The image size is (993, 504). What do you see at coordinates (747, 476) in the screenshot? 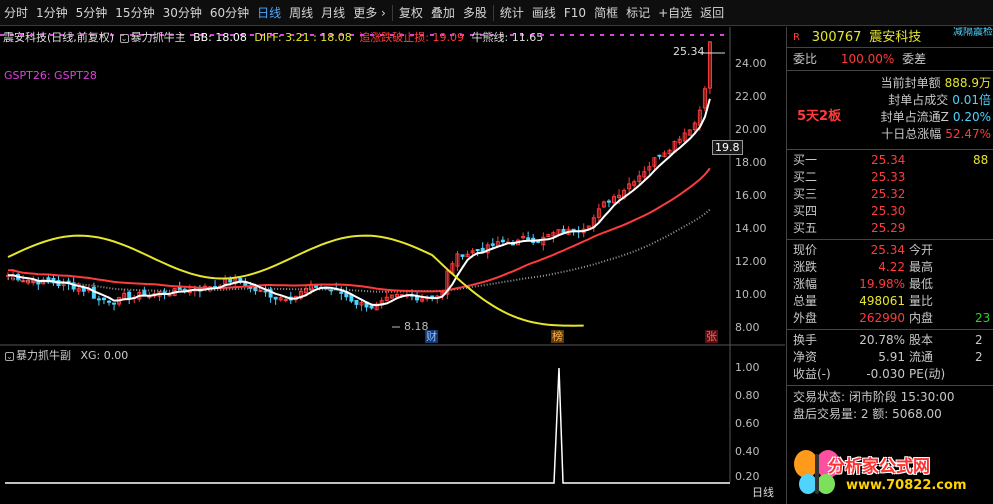
I see `sub-axis-tick: 0.20` at bounding box center [747, 476].